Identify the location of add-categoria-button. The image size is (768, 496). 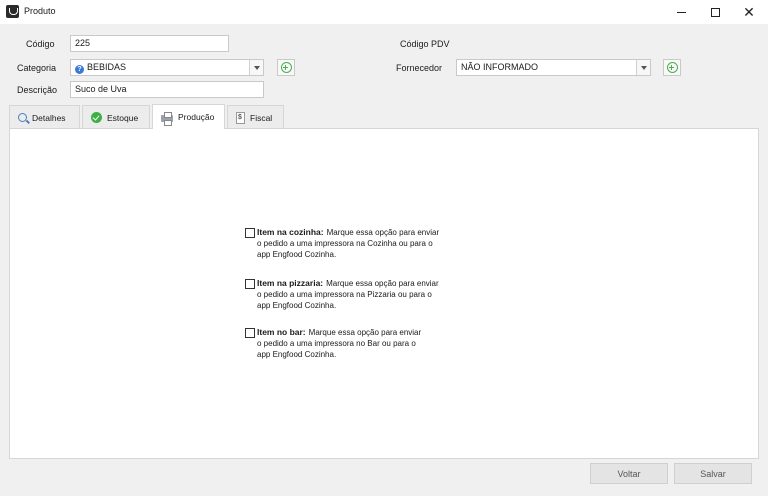
(286, 67).